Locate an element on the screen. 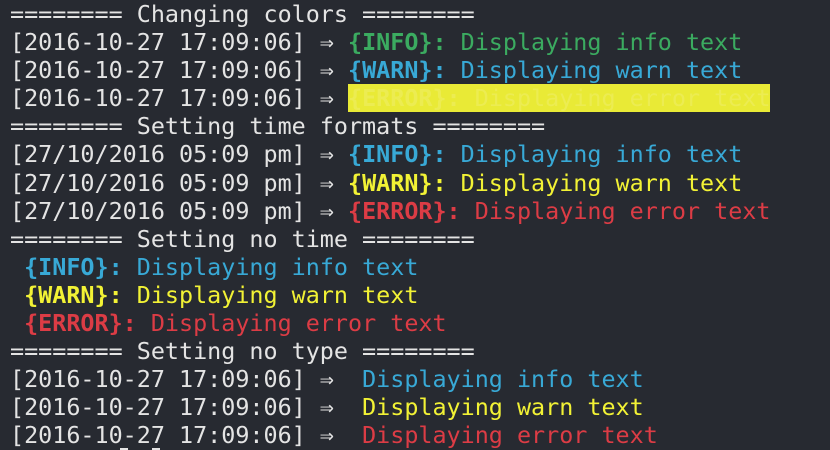  section-header-text: ======== Setting time formats ======== is located at coordinates (278, 126).